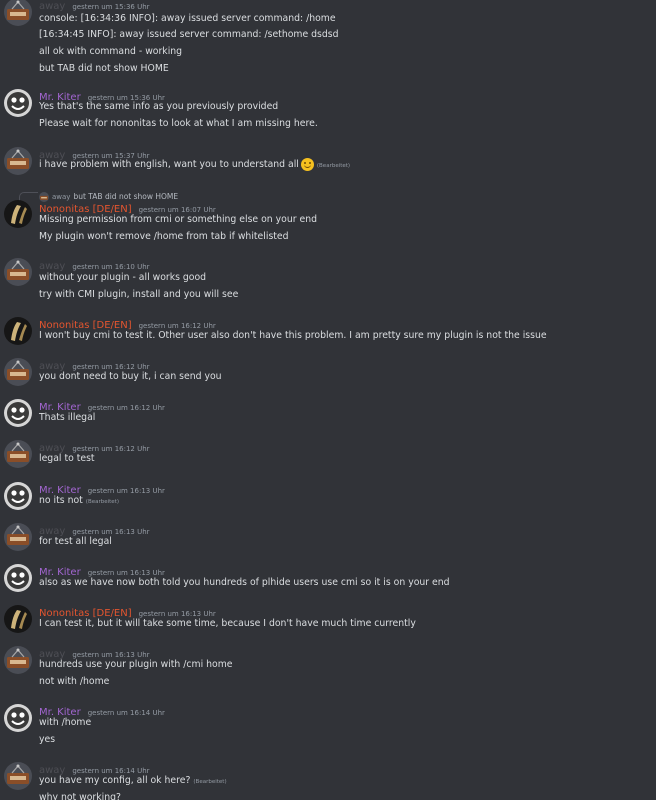  Describe the element at coordinates (65, 722) in the screenshot. I see `message-text: with /home` at that location.